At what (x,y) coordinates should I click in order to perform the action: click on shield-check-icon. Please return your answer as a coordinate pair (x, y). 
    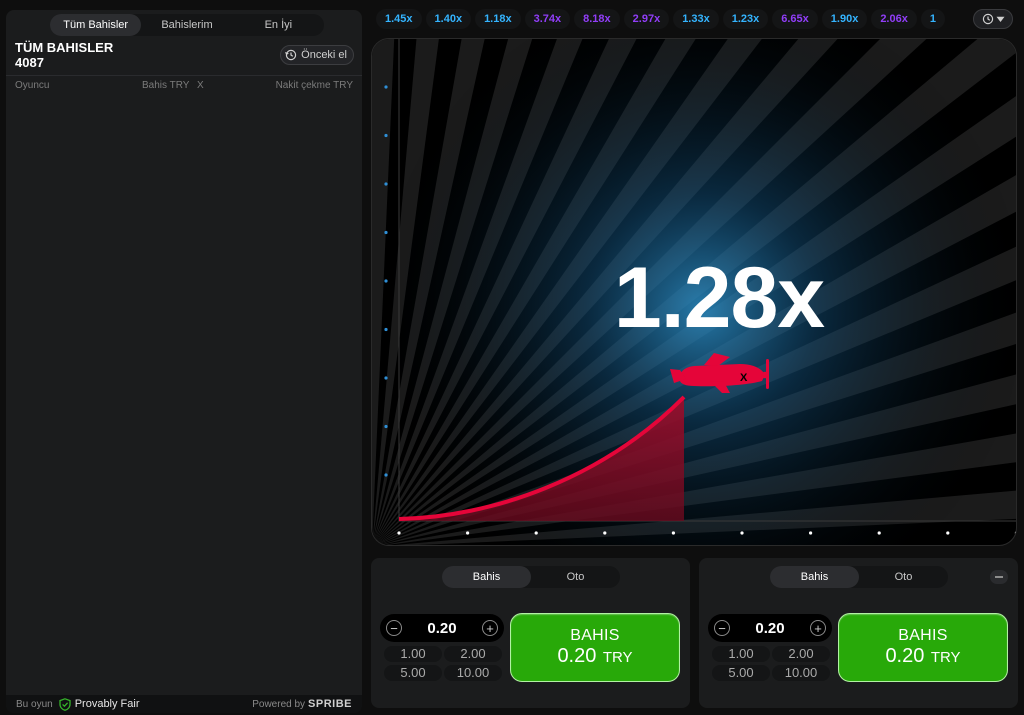
    Looking at the image, I should click on (65, 704).